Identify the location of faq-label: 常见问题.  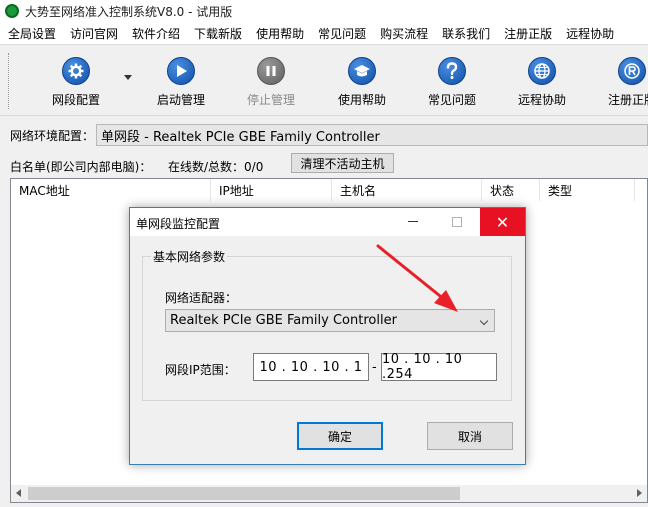
(451, 100).